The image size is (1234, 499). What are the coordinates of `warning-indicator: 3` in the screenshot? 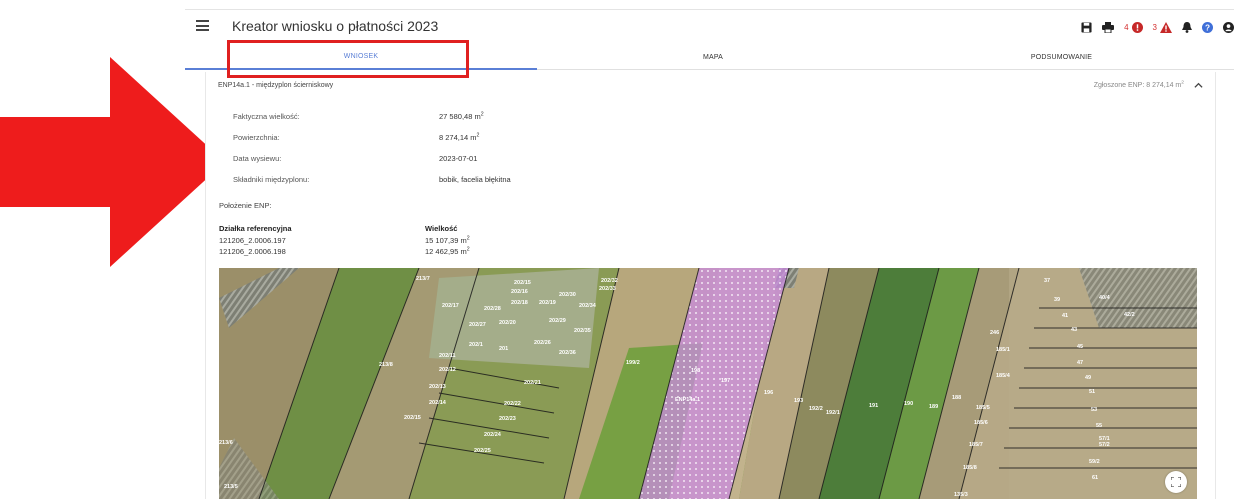 It's located at (1162, 27).